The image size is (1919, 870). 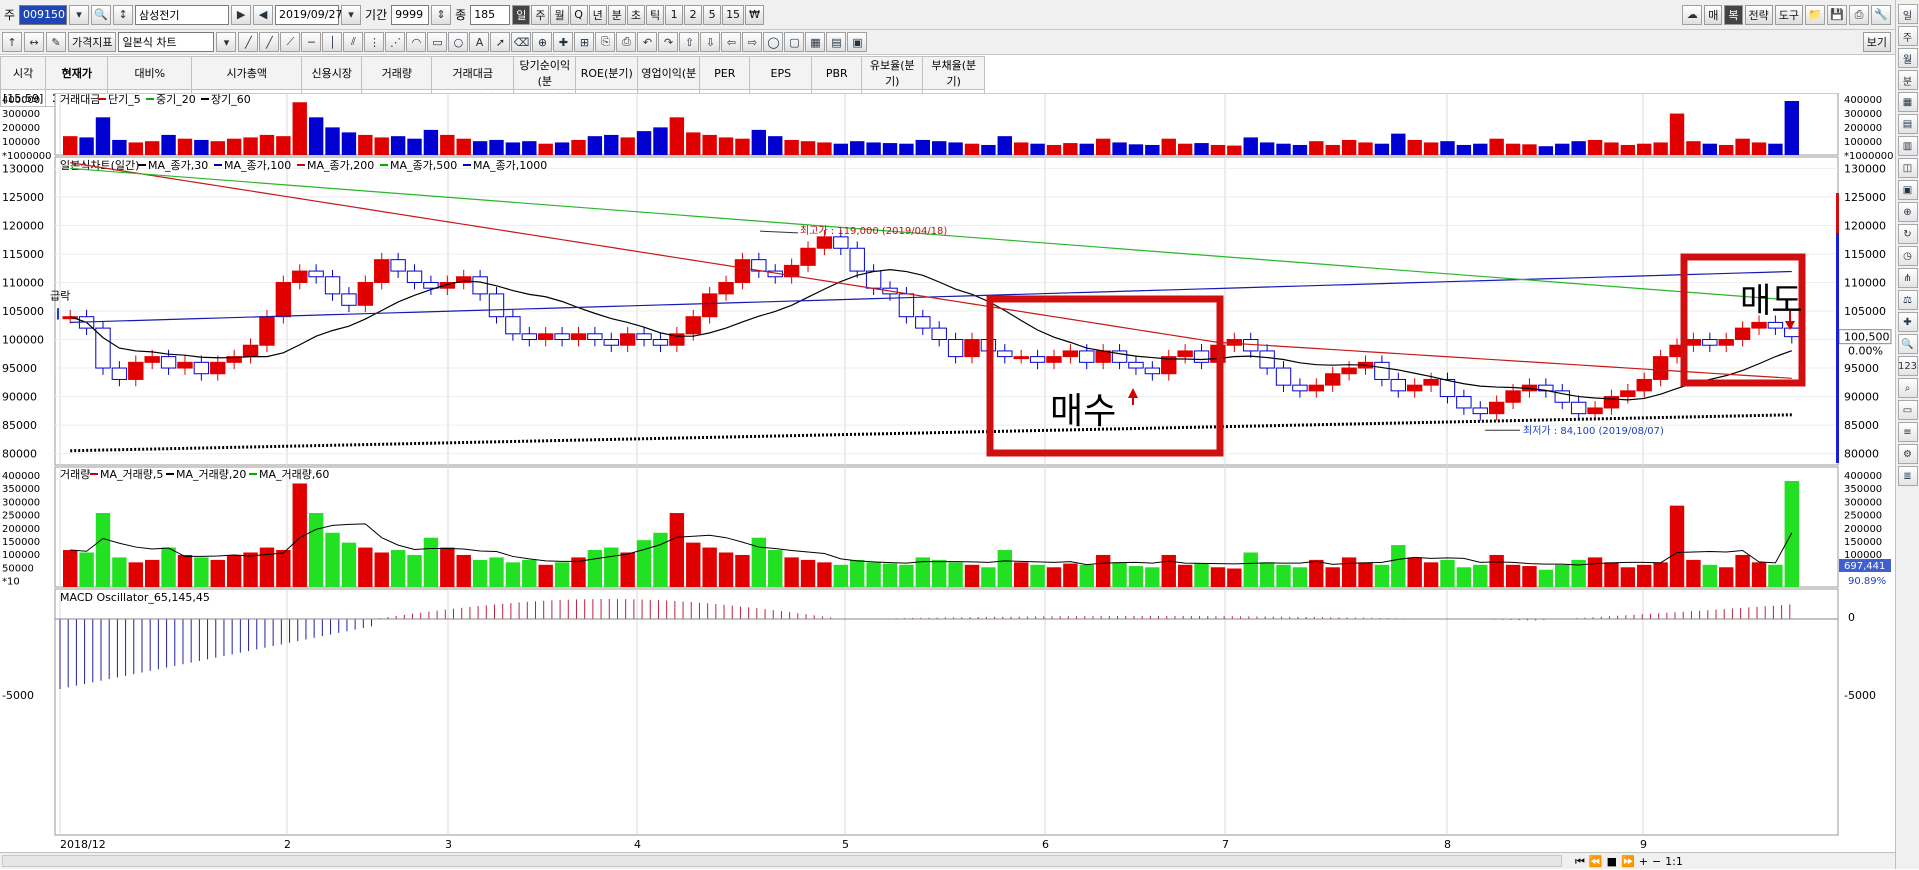 I want to click on next-icon: ◀, so click(x=263, y=14).